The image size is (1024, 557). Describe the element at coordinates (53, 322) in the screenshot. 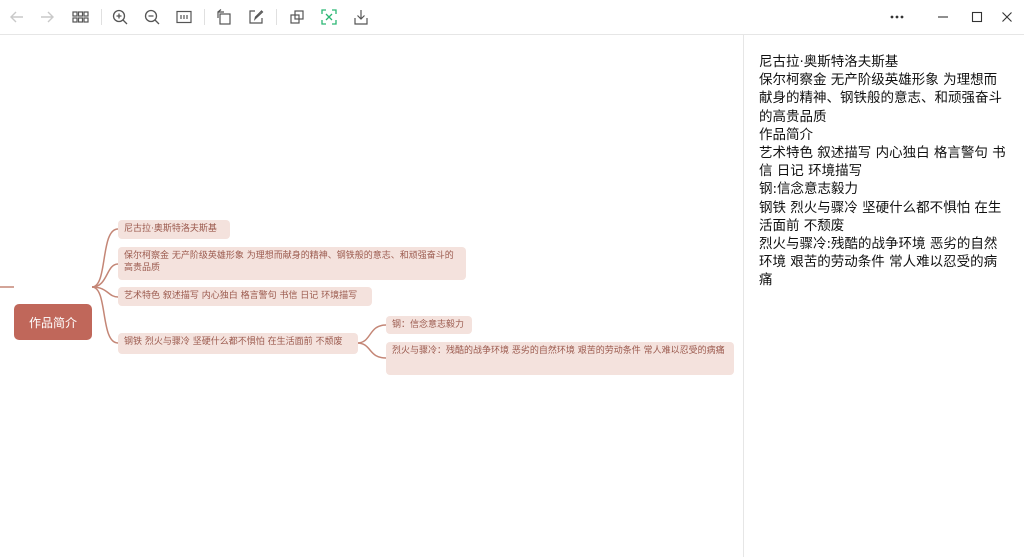

I see `mindmap-root-node: 作品简介` at that location.